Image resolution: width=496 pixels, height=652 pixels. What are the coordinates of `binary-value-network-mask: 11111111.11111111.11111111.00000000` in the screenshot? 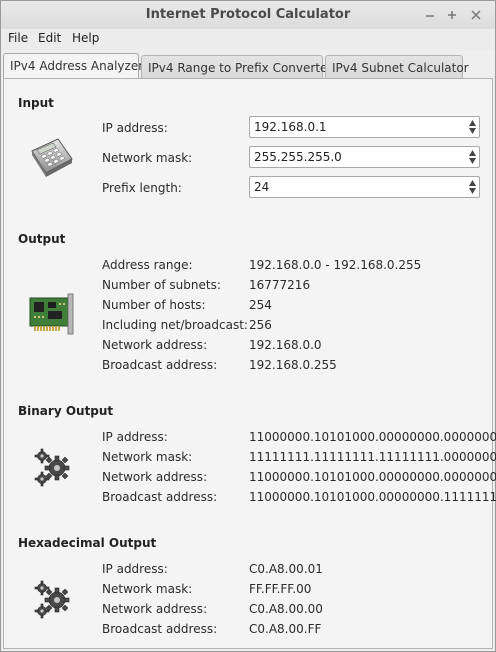 It's located at (372, 457).